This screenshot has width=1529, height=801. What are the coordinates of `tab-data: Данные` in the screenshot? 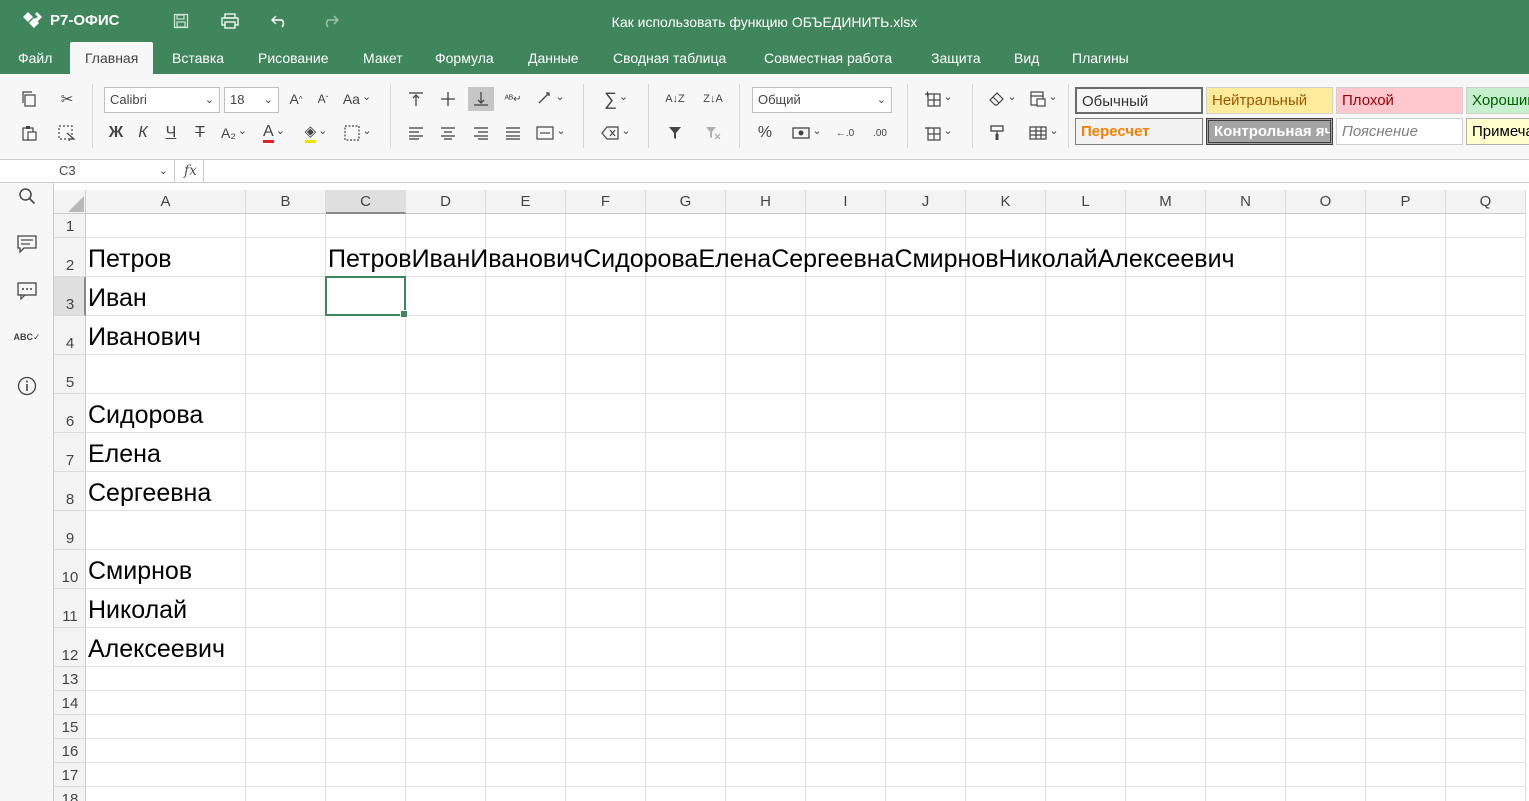 It's located at (553, 58).